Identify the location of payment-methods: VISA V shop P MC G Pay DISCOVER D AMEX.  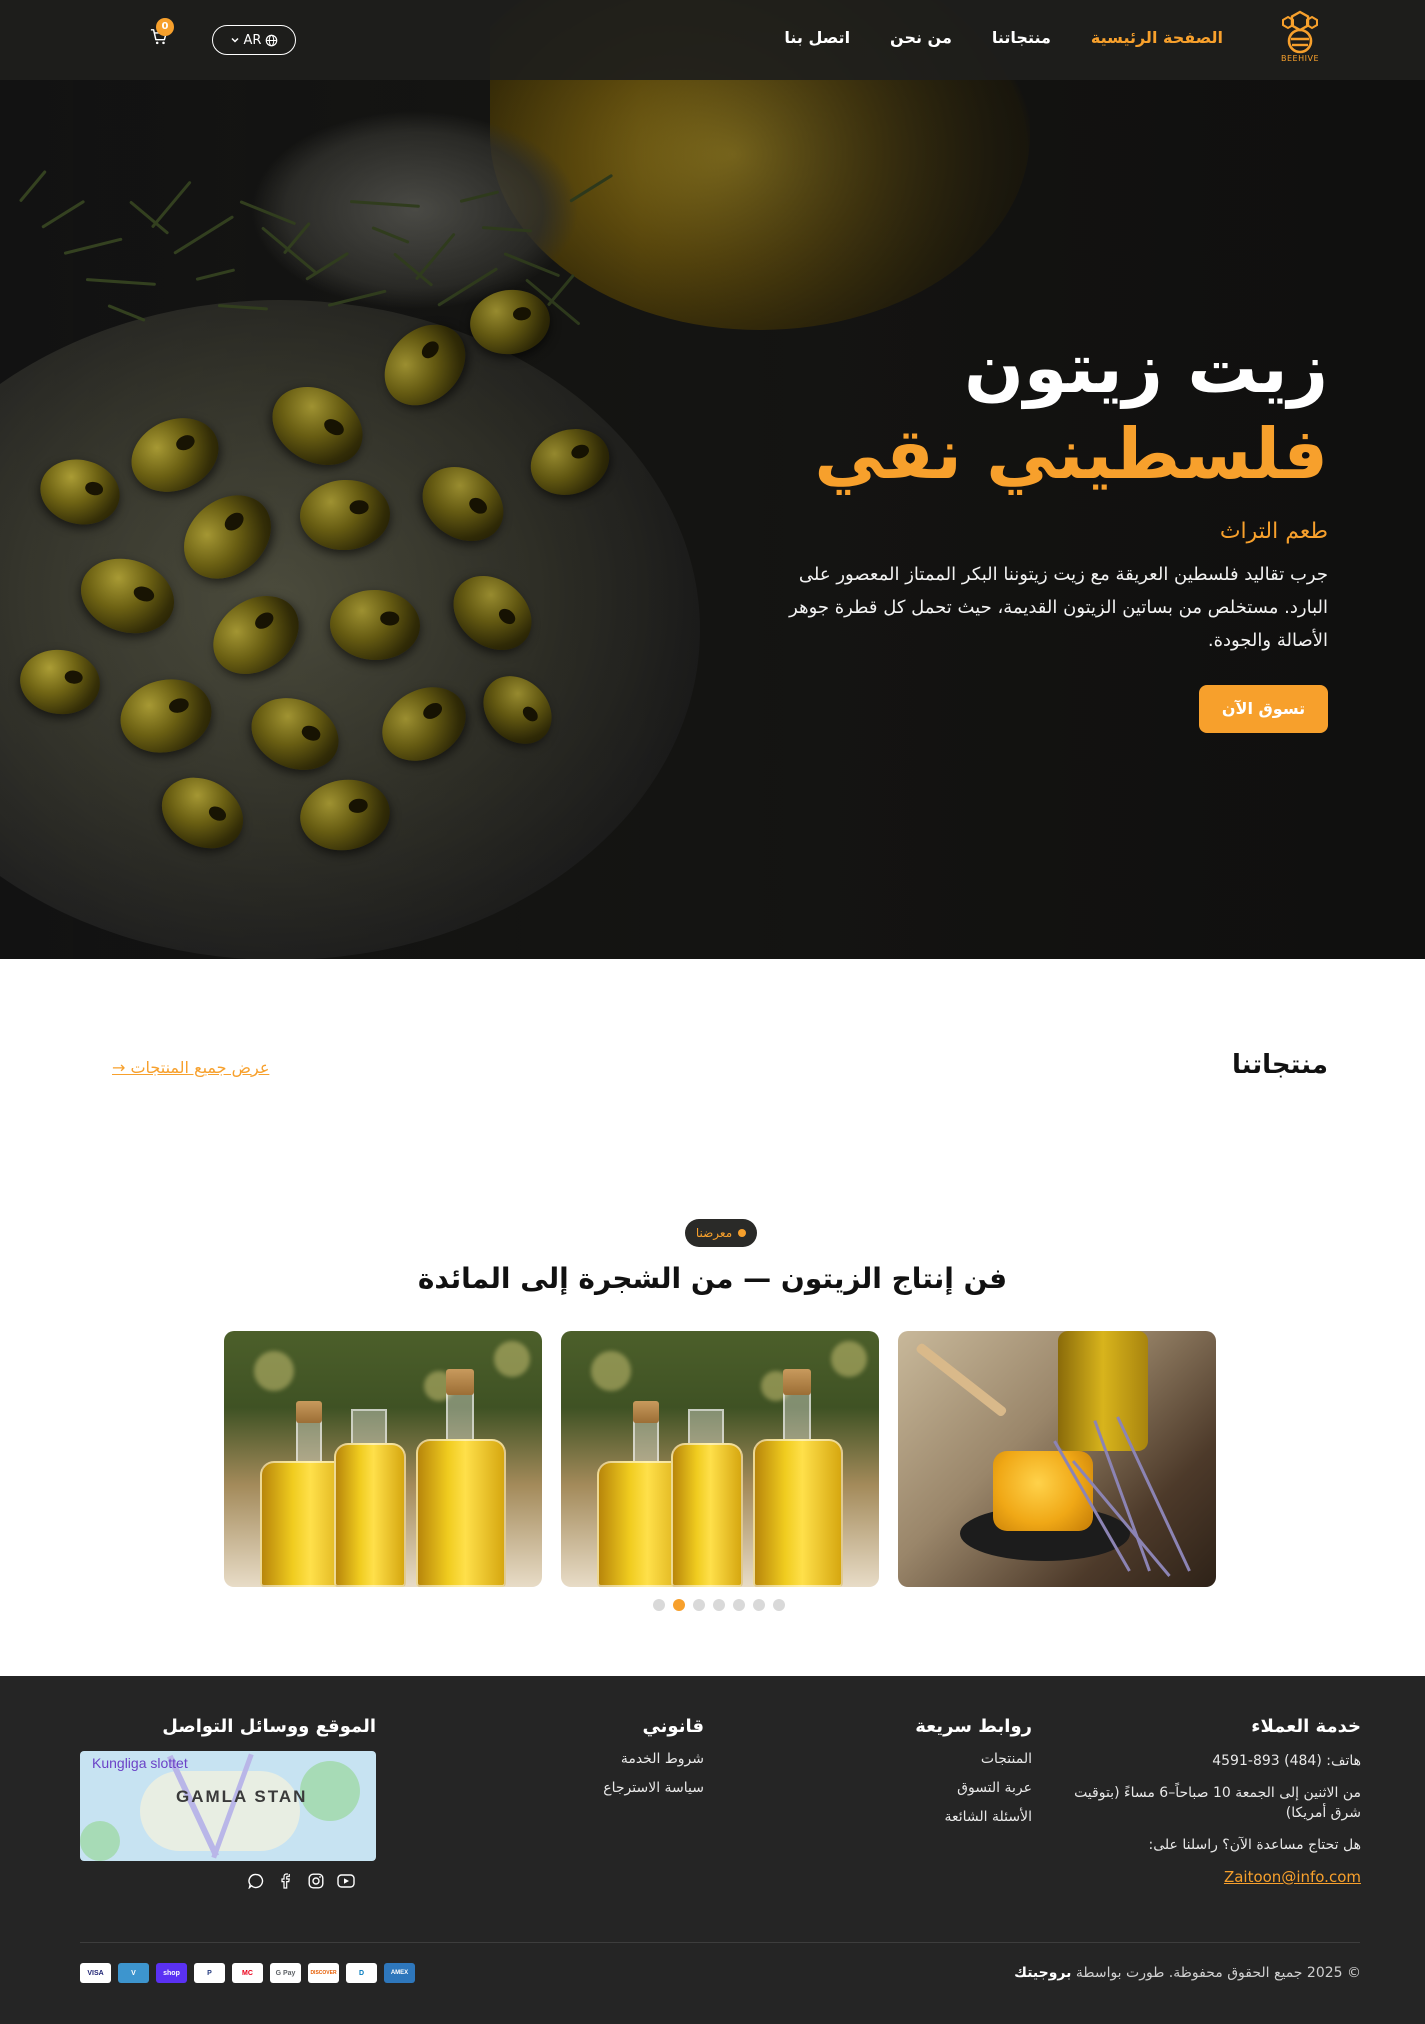
(247, 1973).